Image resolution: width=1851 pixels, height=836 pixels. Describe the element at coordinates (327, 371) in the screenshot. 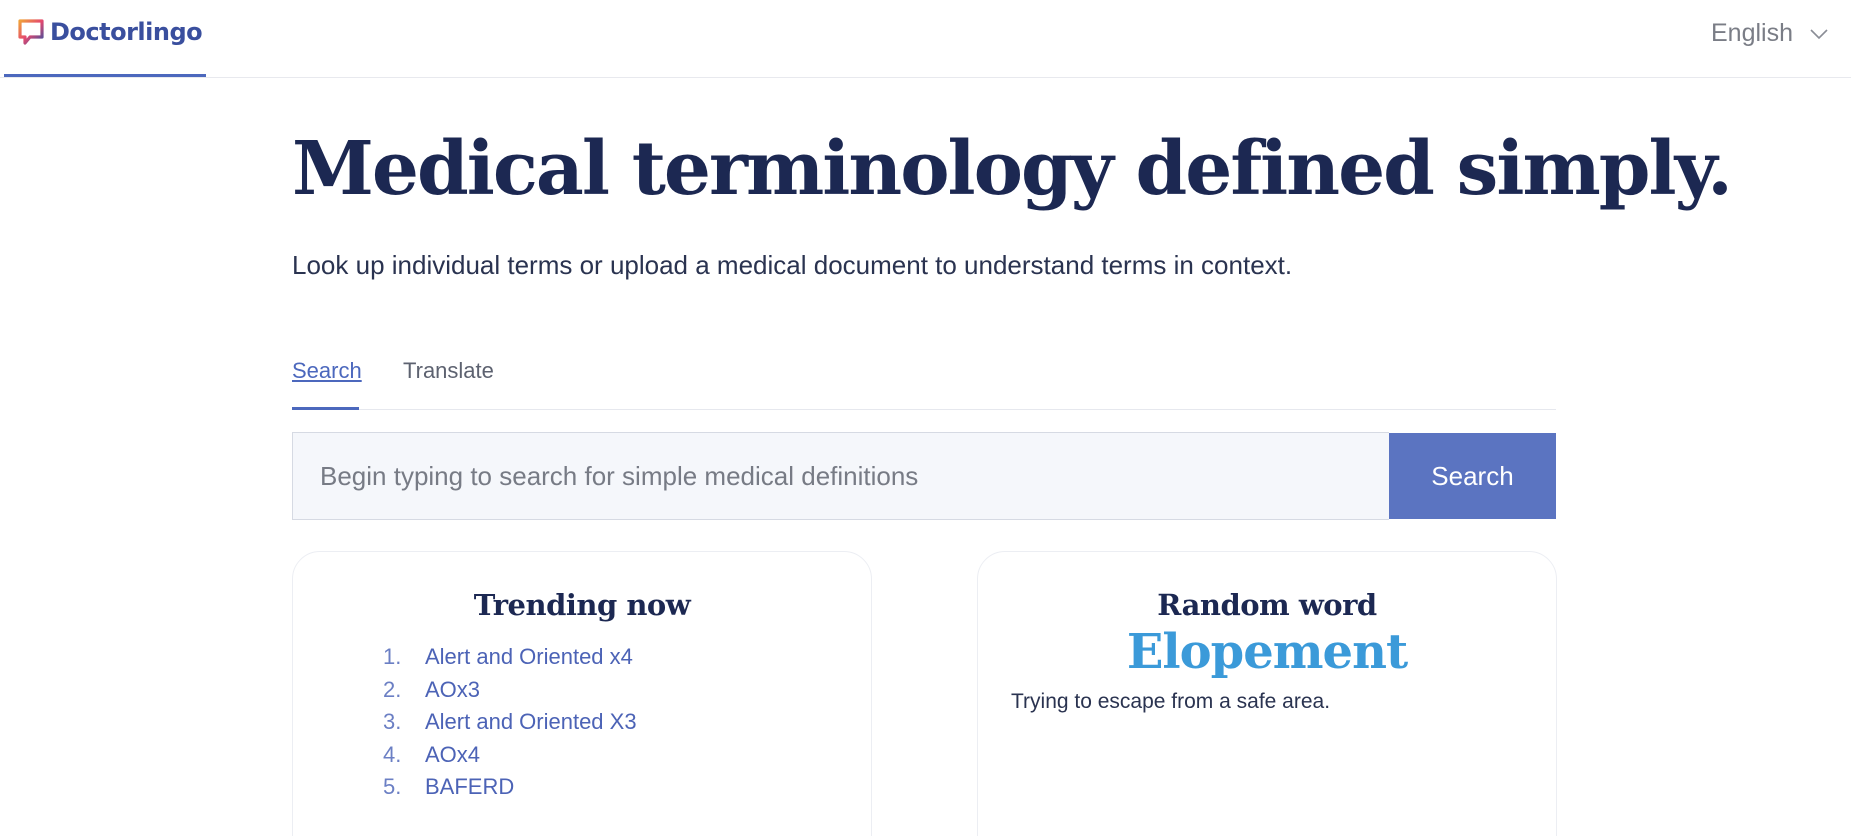

I see `tab-search: Search` at that location.